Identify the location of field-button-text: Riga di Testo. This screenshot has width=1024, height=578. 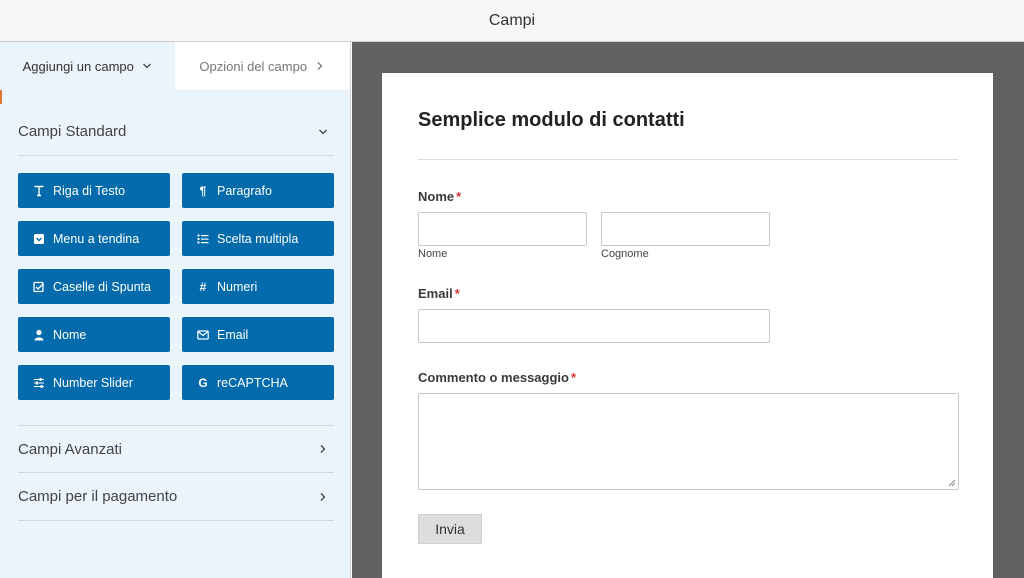
(94, 190).